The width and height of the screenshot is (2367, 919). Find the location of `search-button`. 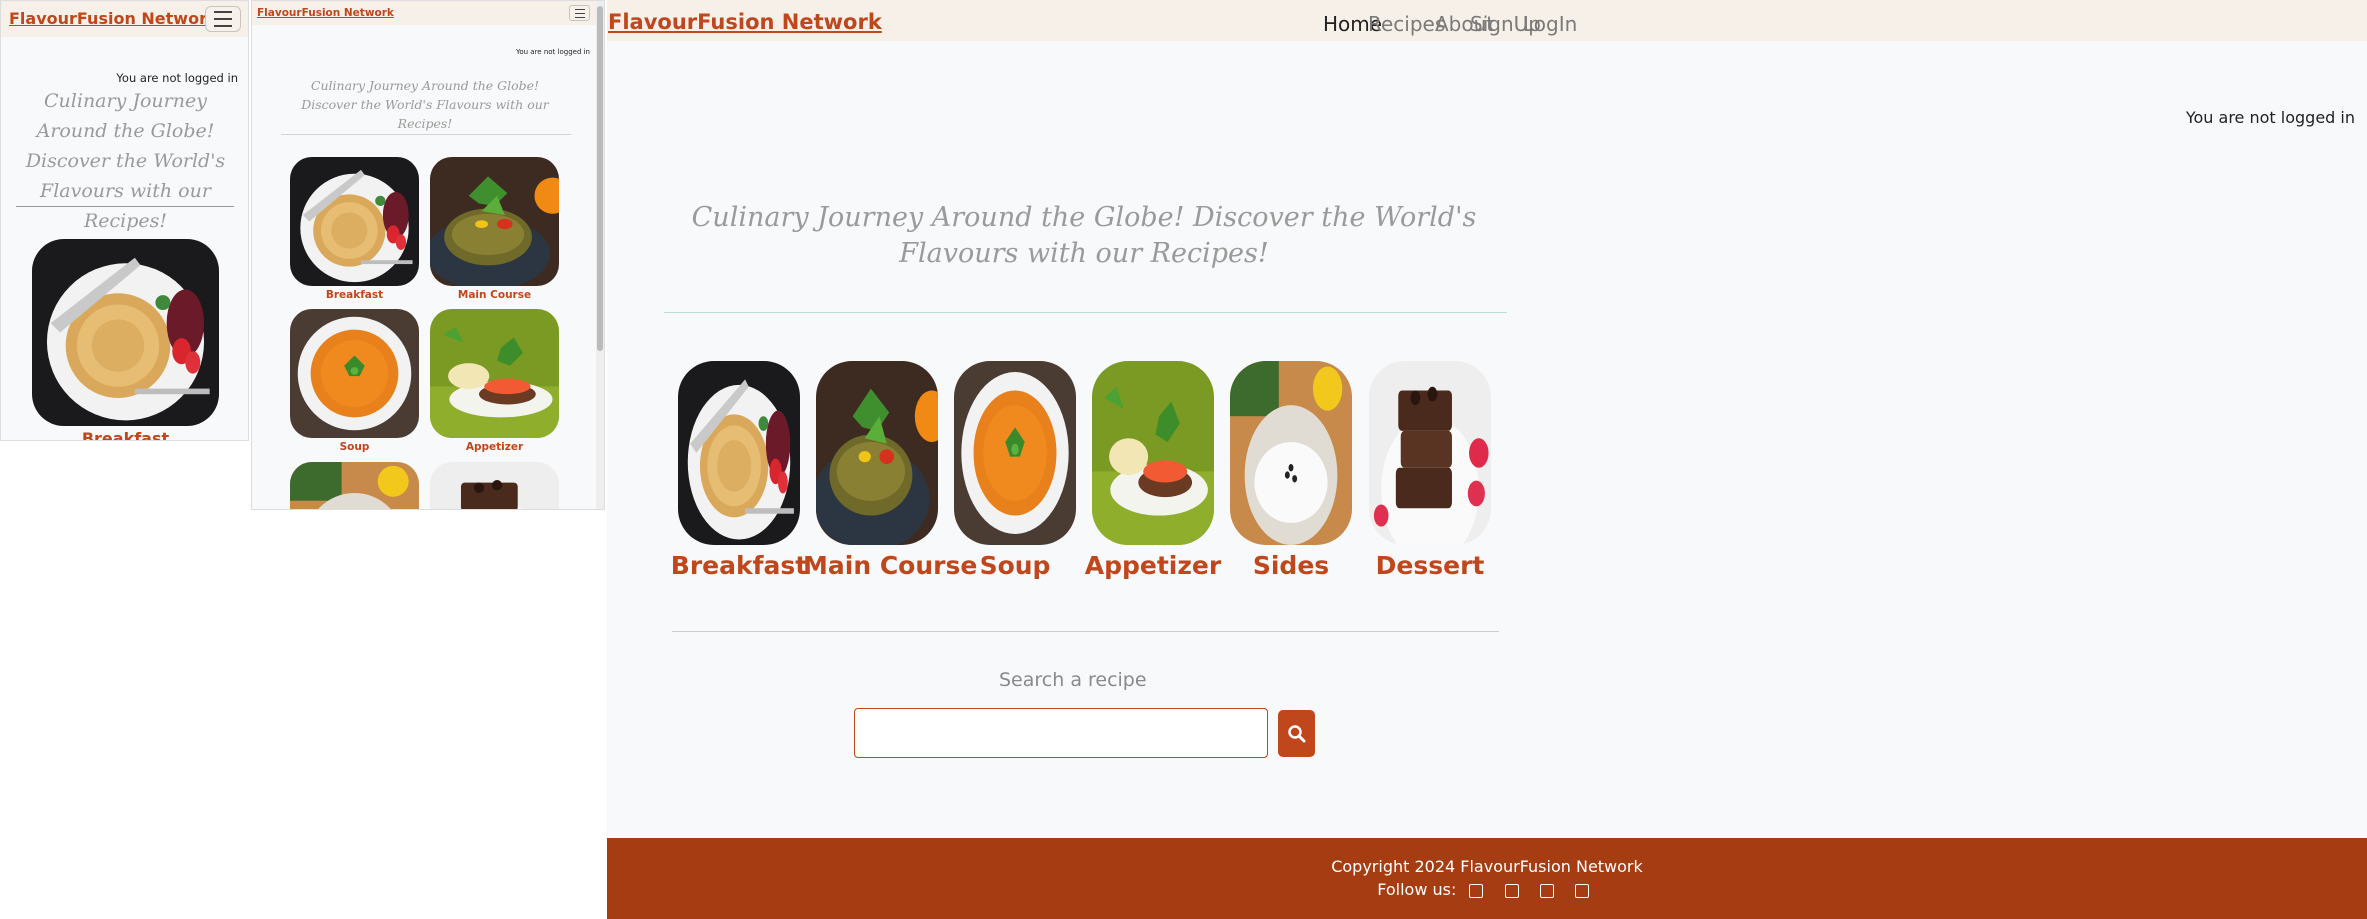

search-button is located at coordinates (1296, 733).